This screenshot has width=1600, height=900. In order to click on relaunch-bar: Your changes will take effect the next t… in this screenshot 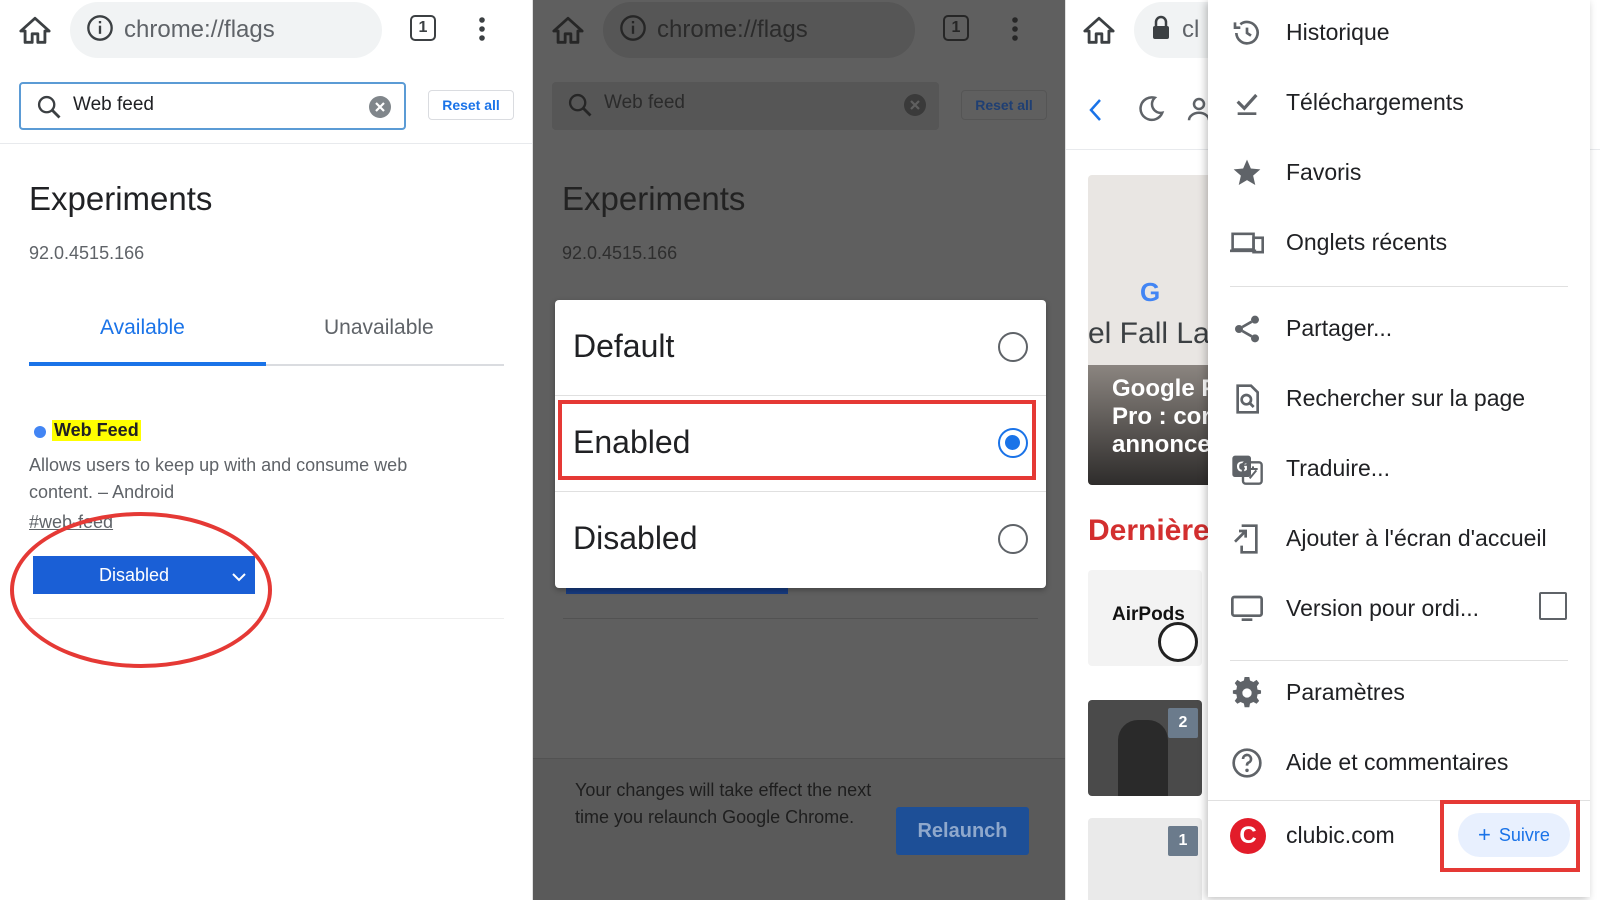, I will do `click(799, 829)`.